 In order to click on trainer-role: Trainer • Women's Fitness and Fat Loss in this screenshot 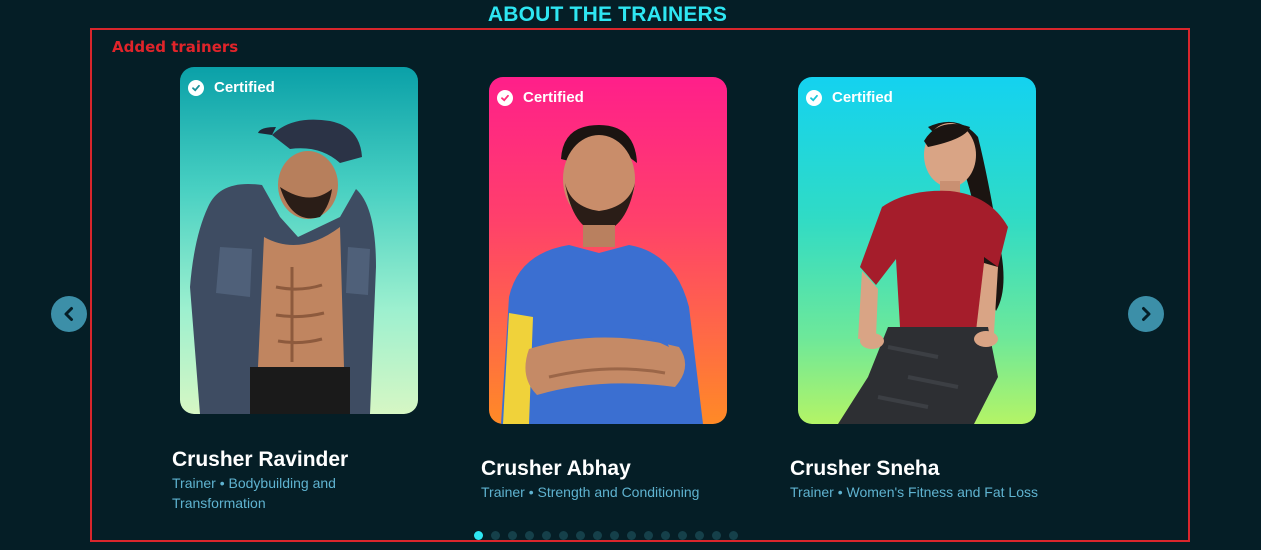, I will do `click(914, 492)`.